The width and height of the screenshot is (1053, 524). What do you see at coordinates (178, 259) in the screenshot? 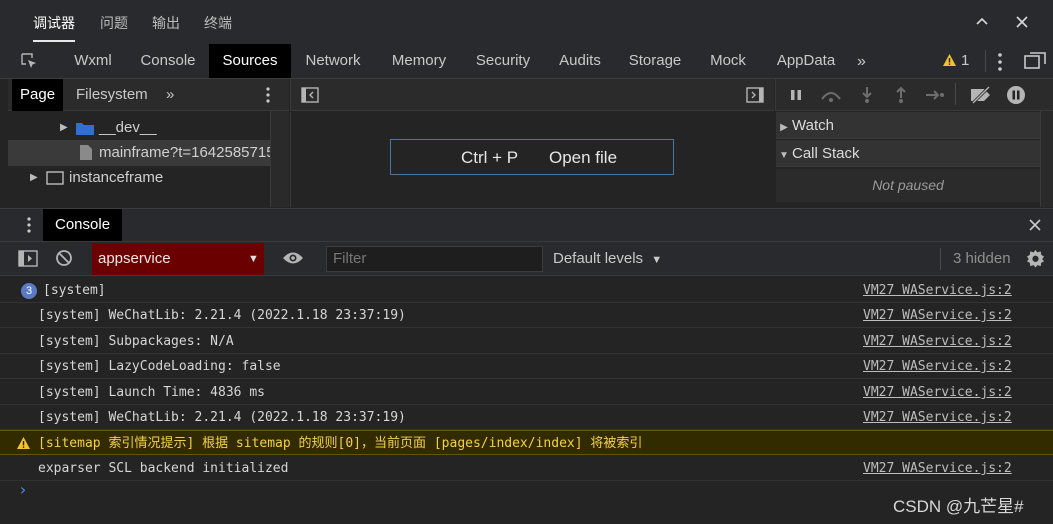
I see `context-select: appservice ▼` at bounding box center [178, 259].